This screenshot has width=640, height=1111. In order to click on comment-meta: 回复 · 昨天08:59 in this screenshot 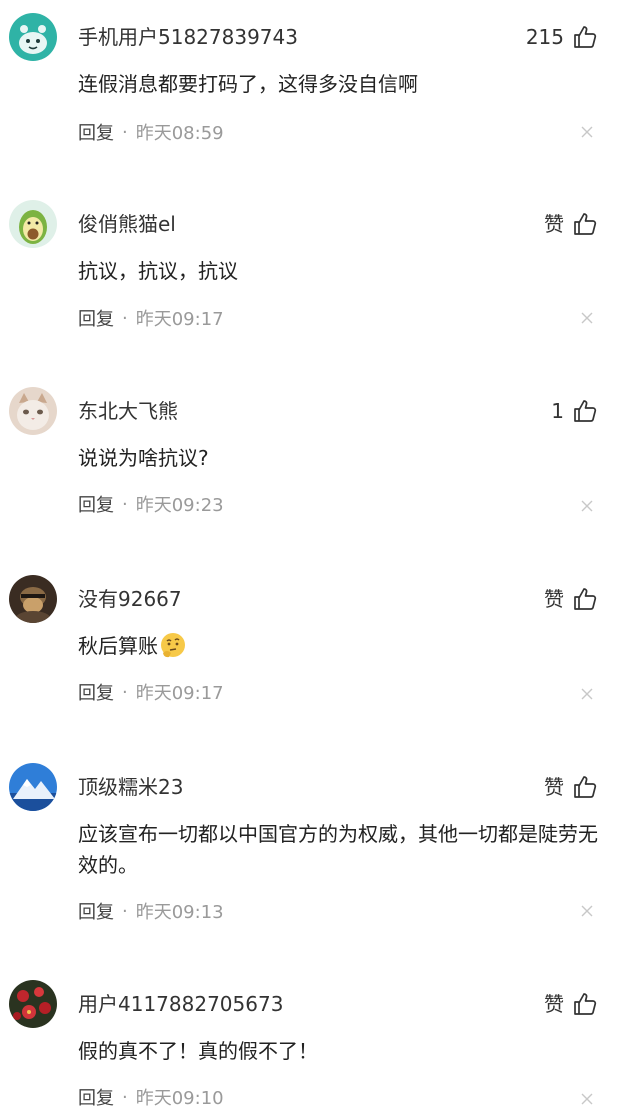, I will do `click(151, 132)`.